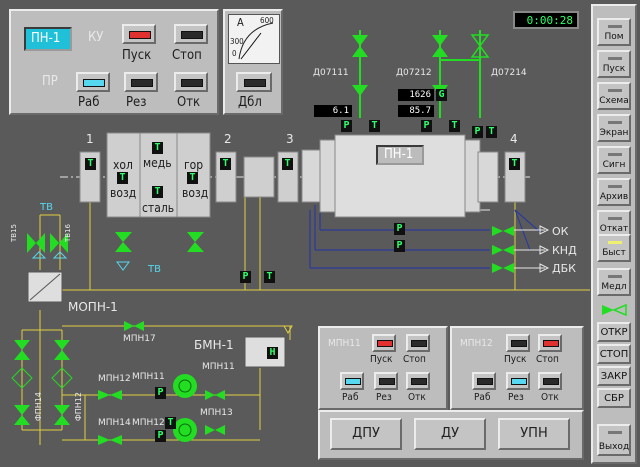  I want to click on mopn-label: МОПН-1, so click(93, 307).